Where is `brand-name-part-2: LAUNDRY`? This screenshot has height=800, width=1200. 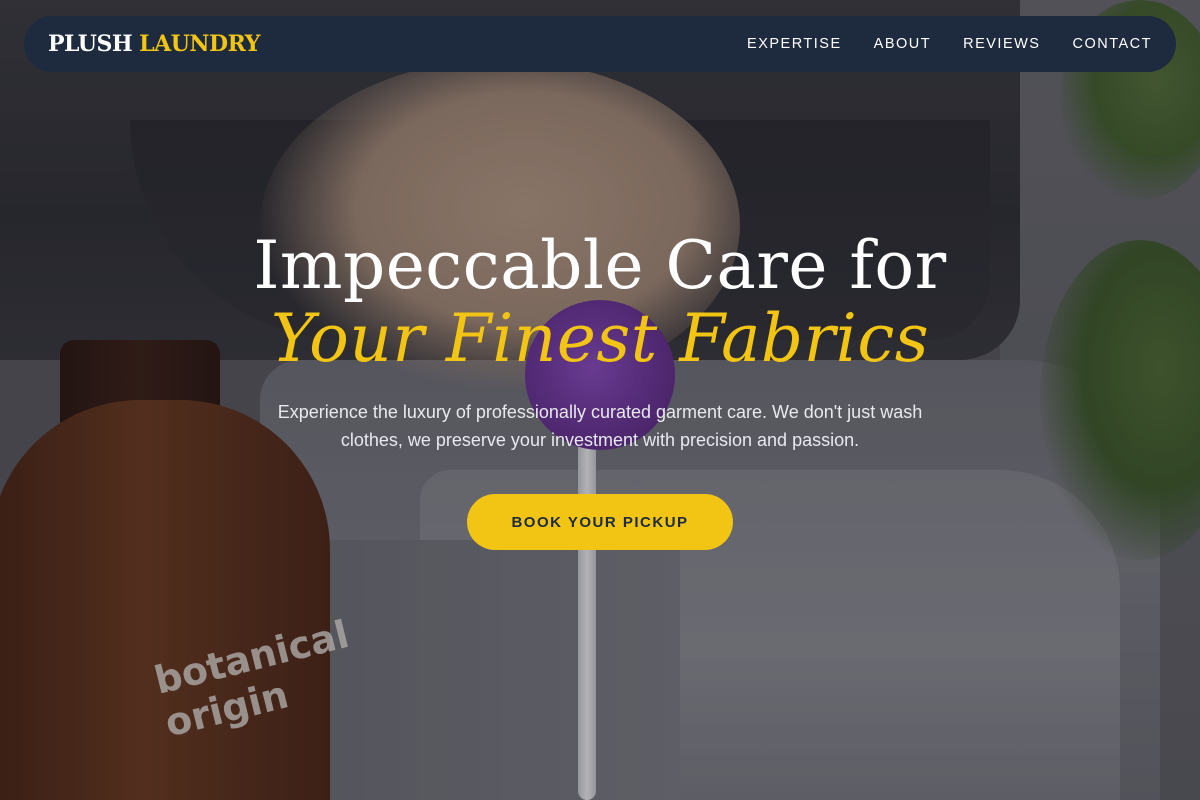 brand-name-part-2: LAUNDRY is located at coordinates (199, 44).